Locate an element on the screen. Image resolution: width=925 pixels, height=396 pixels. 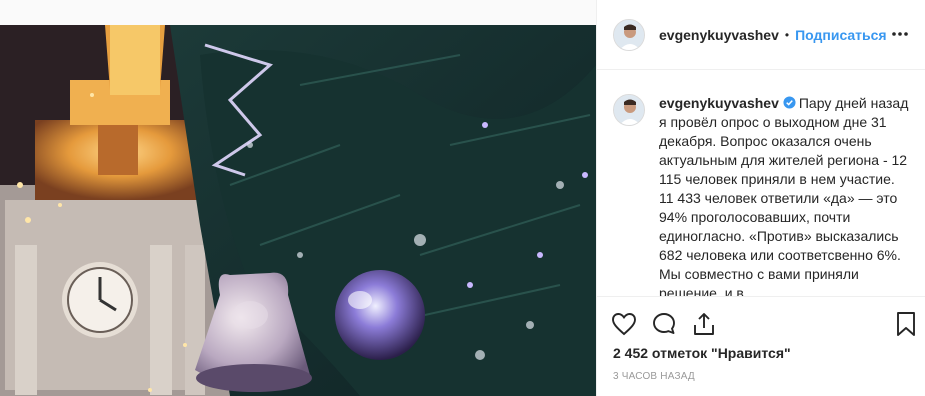
caption-username: evgenykuyvashev is located at coordinates (719, 103).